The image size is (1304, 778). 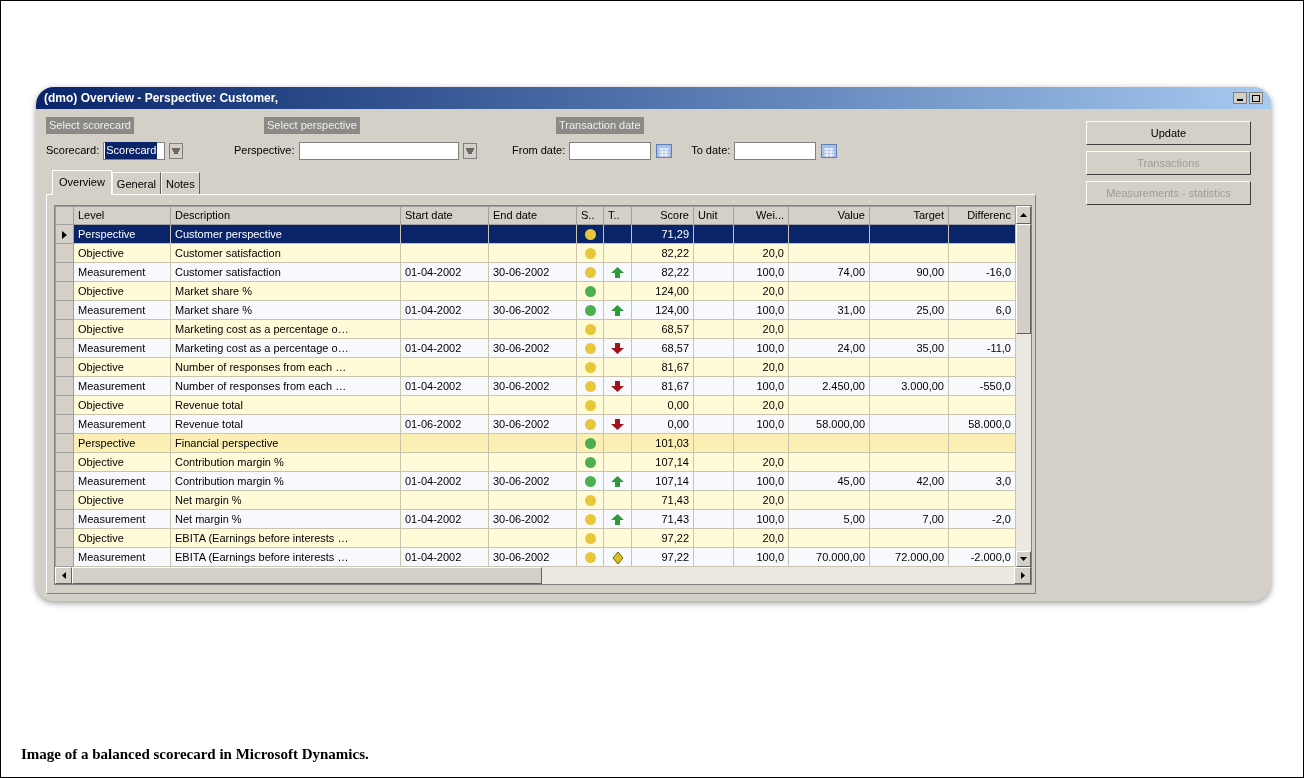 What do you see at coordinates (909, 215) in the screenshot?
I see `column-header: Target` at bounding box center [909, 215].